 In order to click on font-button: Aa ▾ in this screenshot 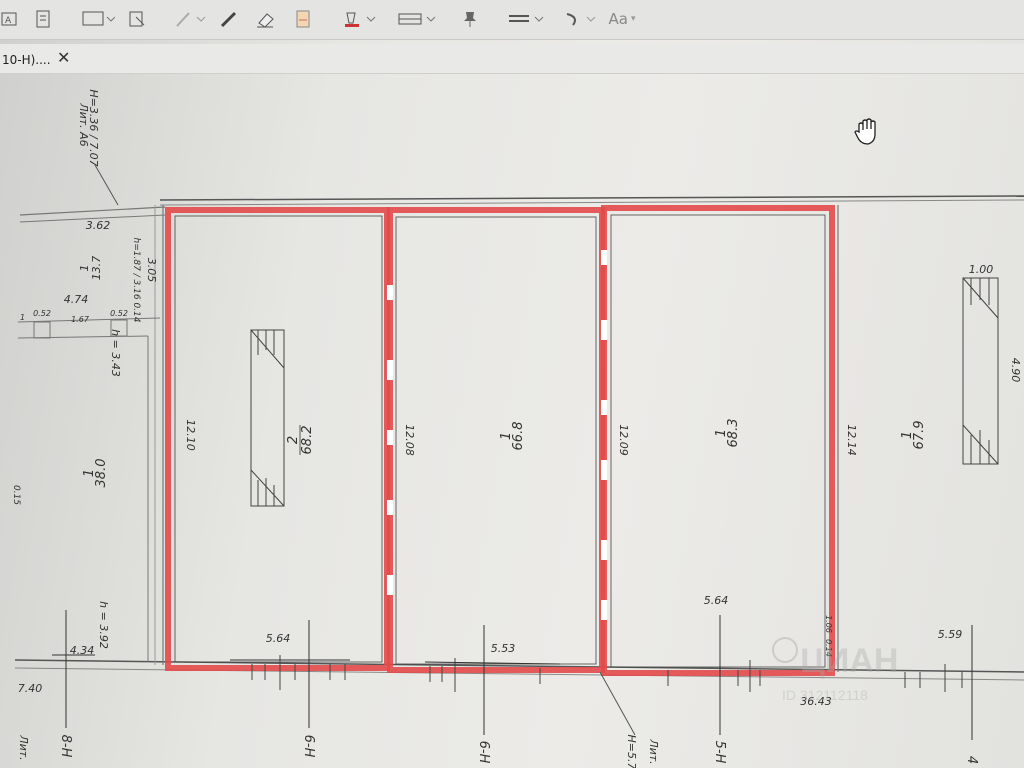, I will do `click(622, 19)`.